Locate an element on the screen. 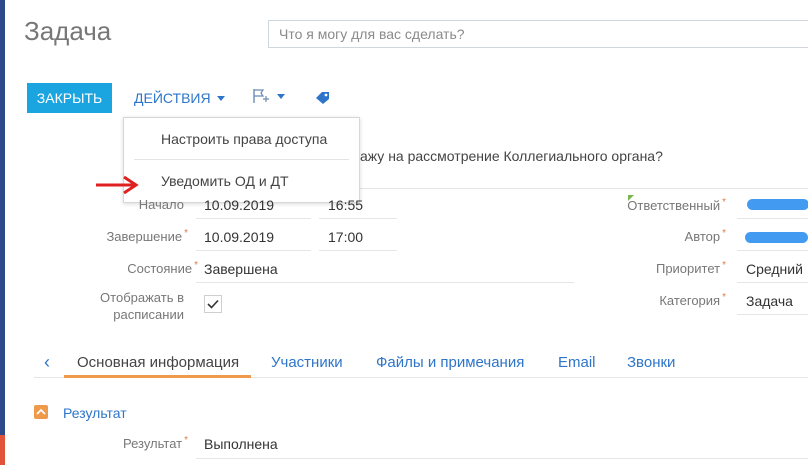 The image size is (808, 465). result-label: Результат * is located at coordinates (155, 443).